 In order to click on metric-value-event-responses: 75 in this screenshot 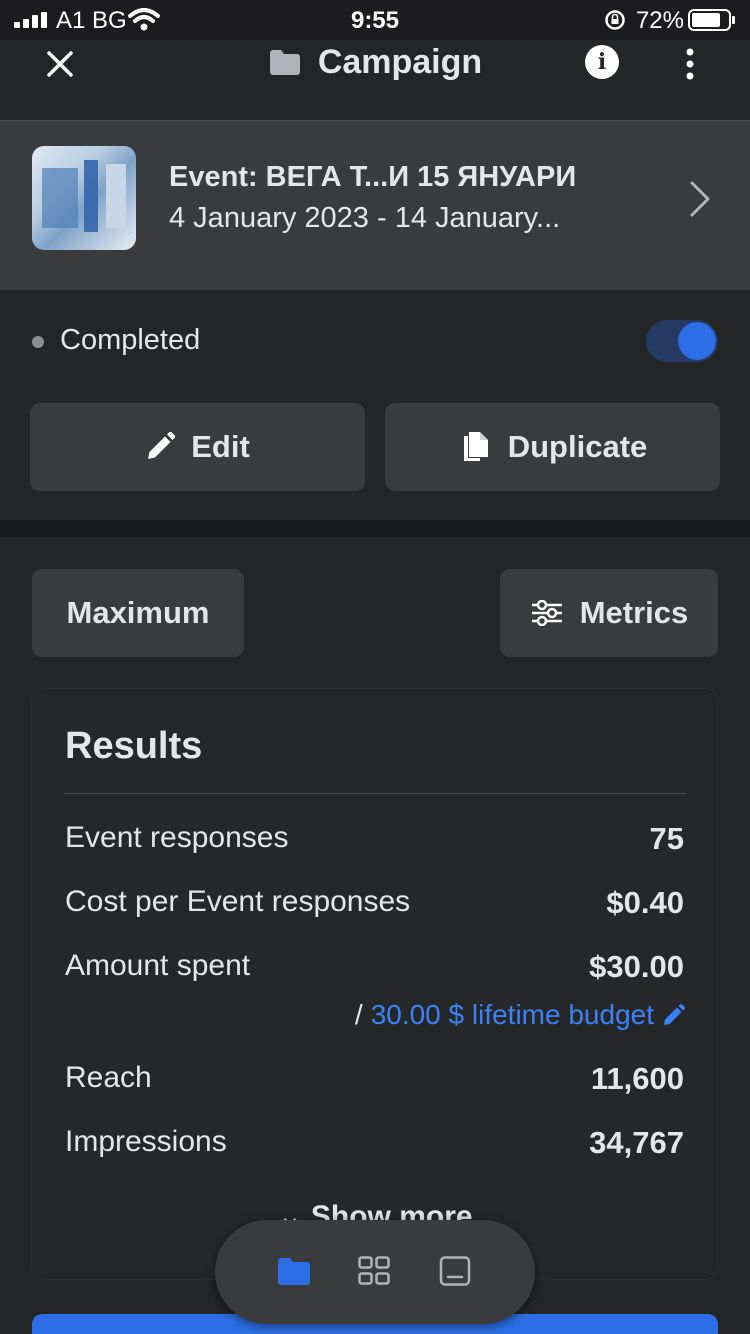, I will do `click(666, 838)`.